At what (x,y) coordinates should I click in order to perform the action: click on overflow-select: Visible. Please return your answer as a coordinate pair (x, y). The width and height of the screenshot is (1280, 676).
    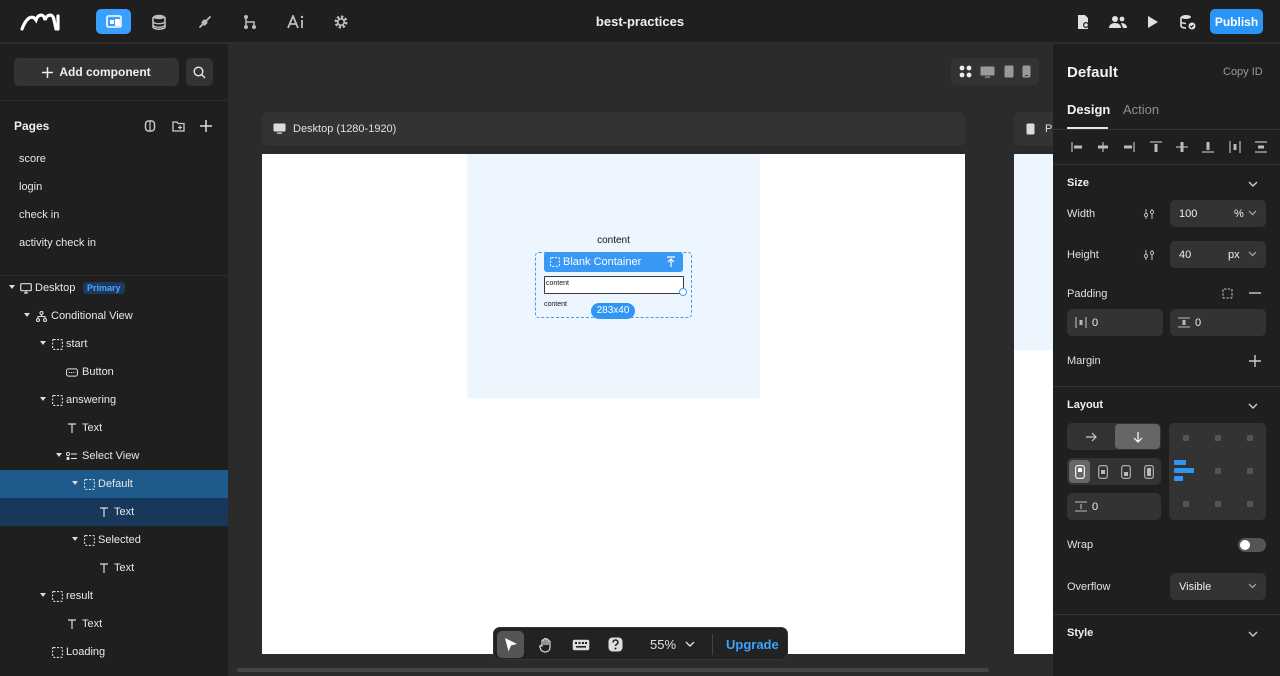
    Looking at the image, I should click on (1218, 586).